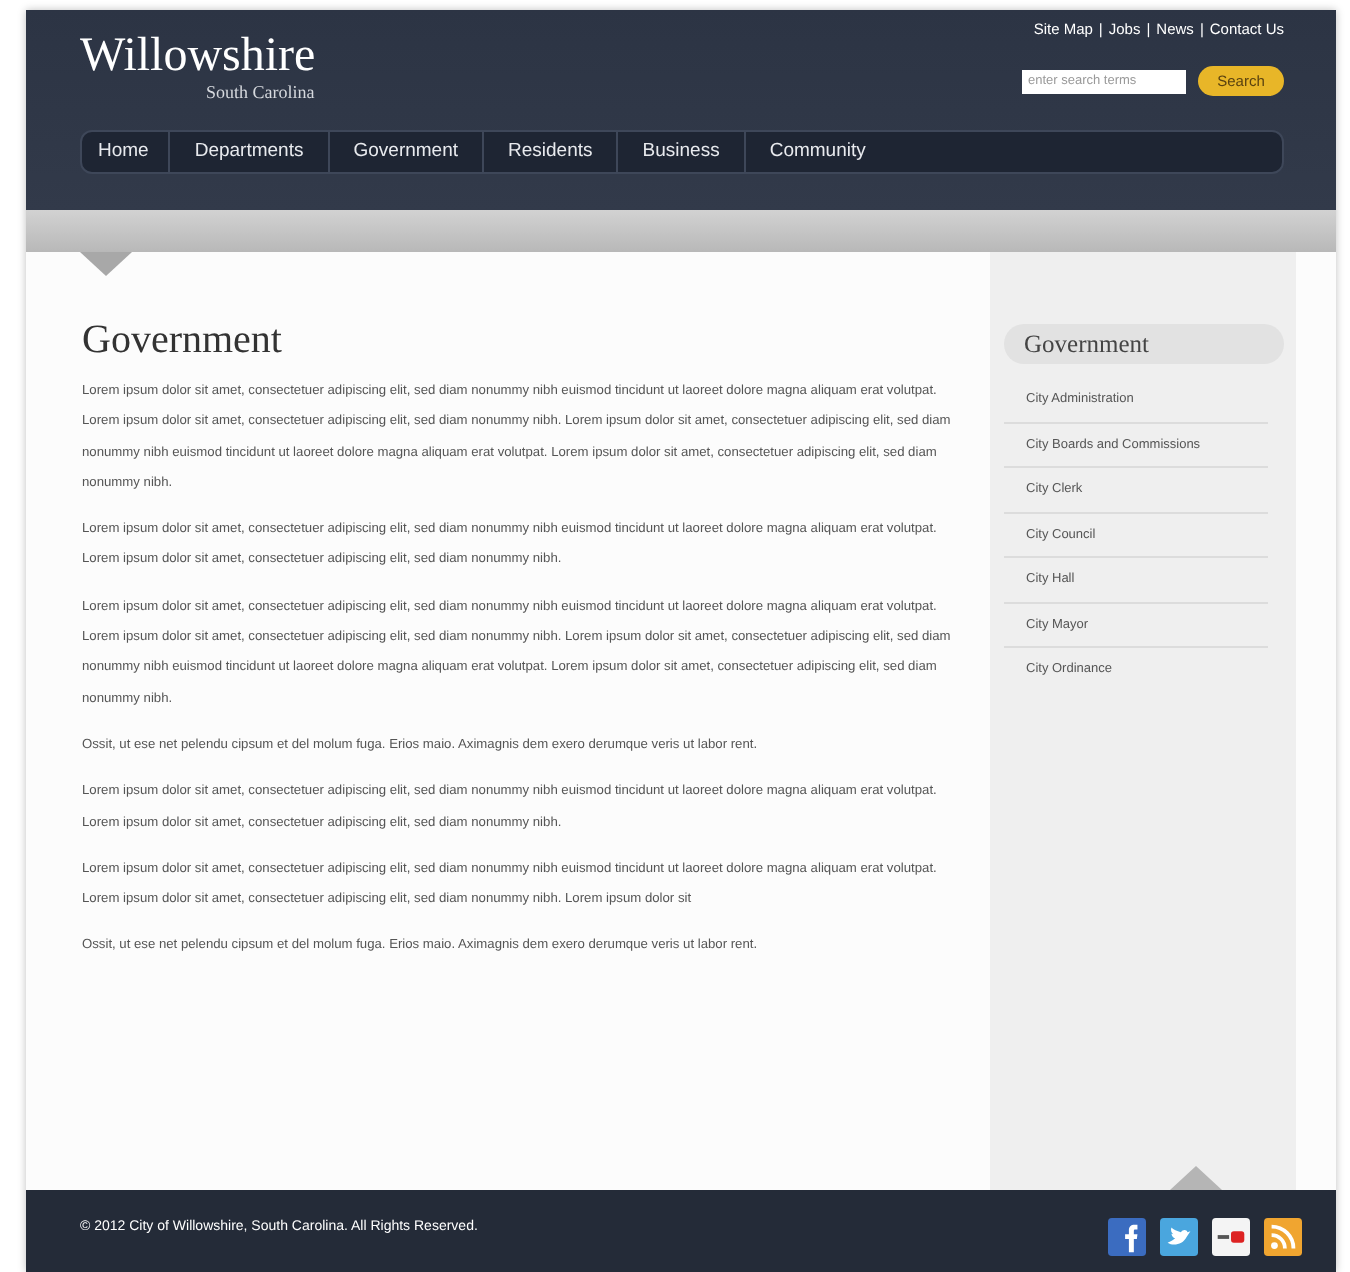  Describe the element at coordinates (407, 152) in the screenshot. I see `nav-item: Government` at that location.